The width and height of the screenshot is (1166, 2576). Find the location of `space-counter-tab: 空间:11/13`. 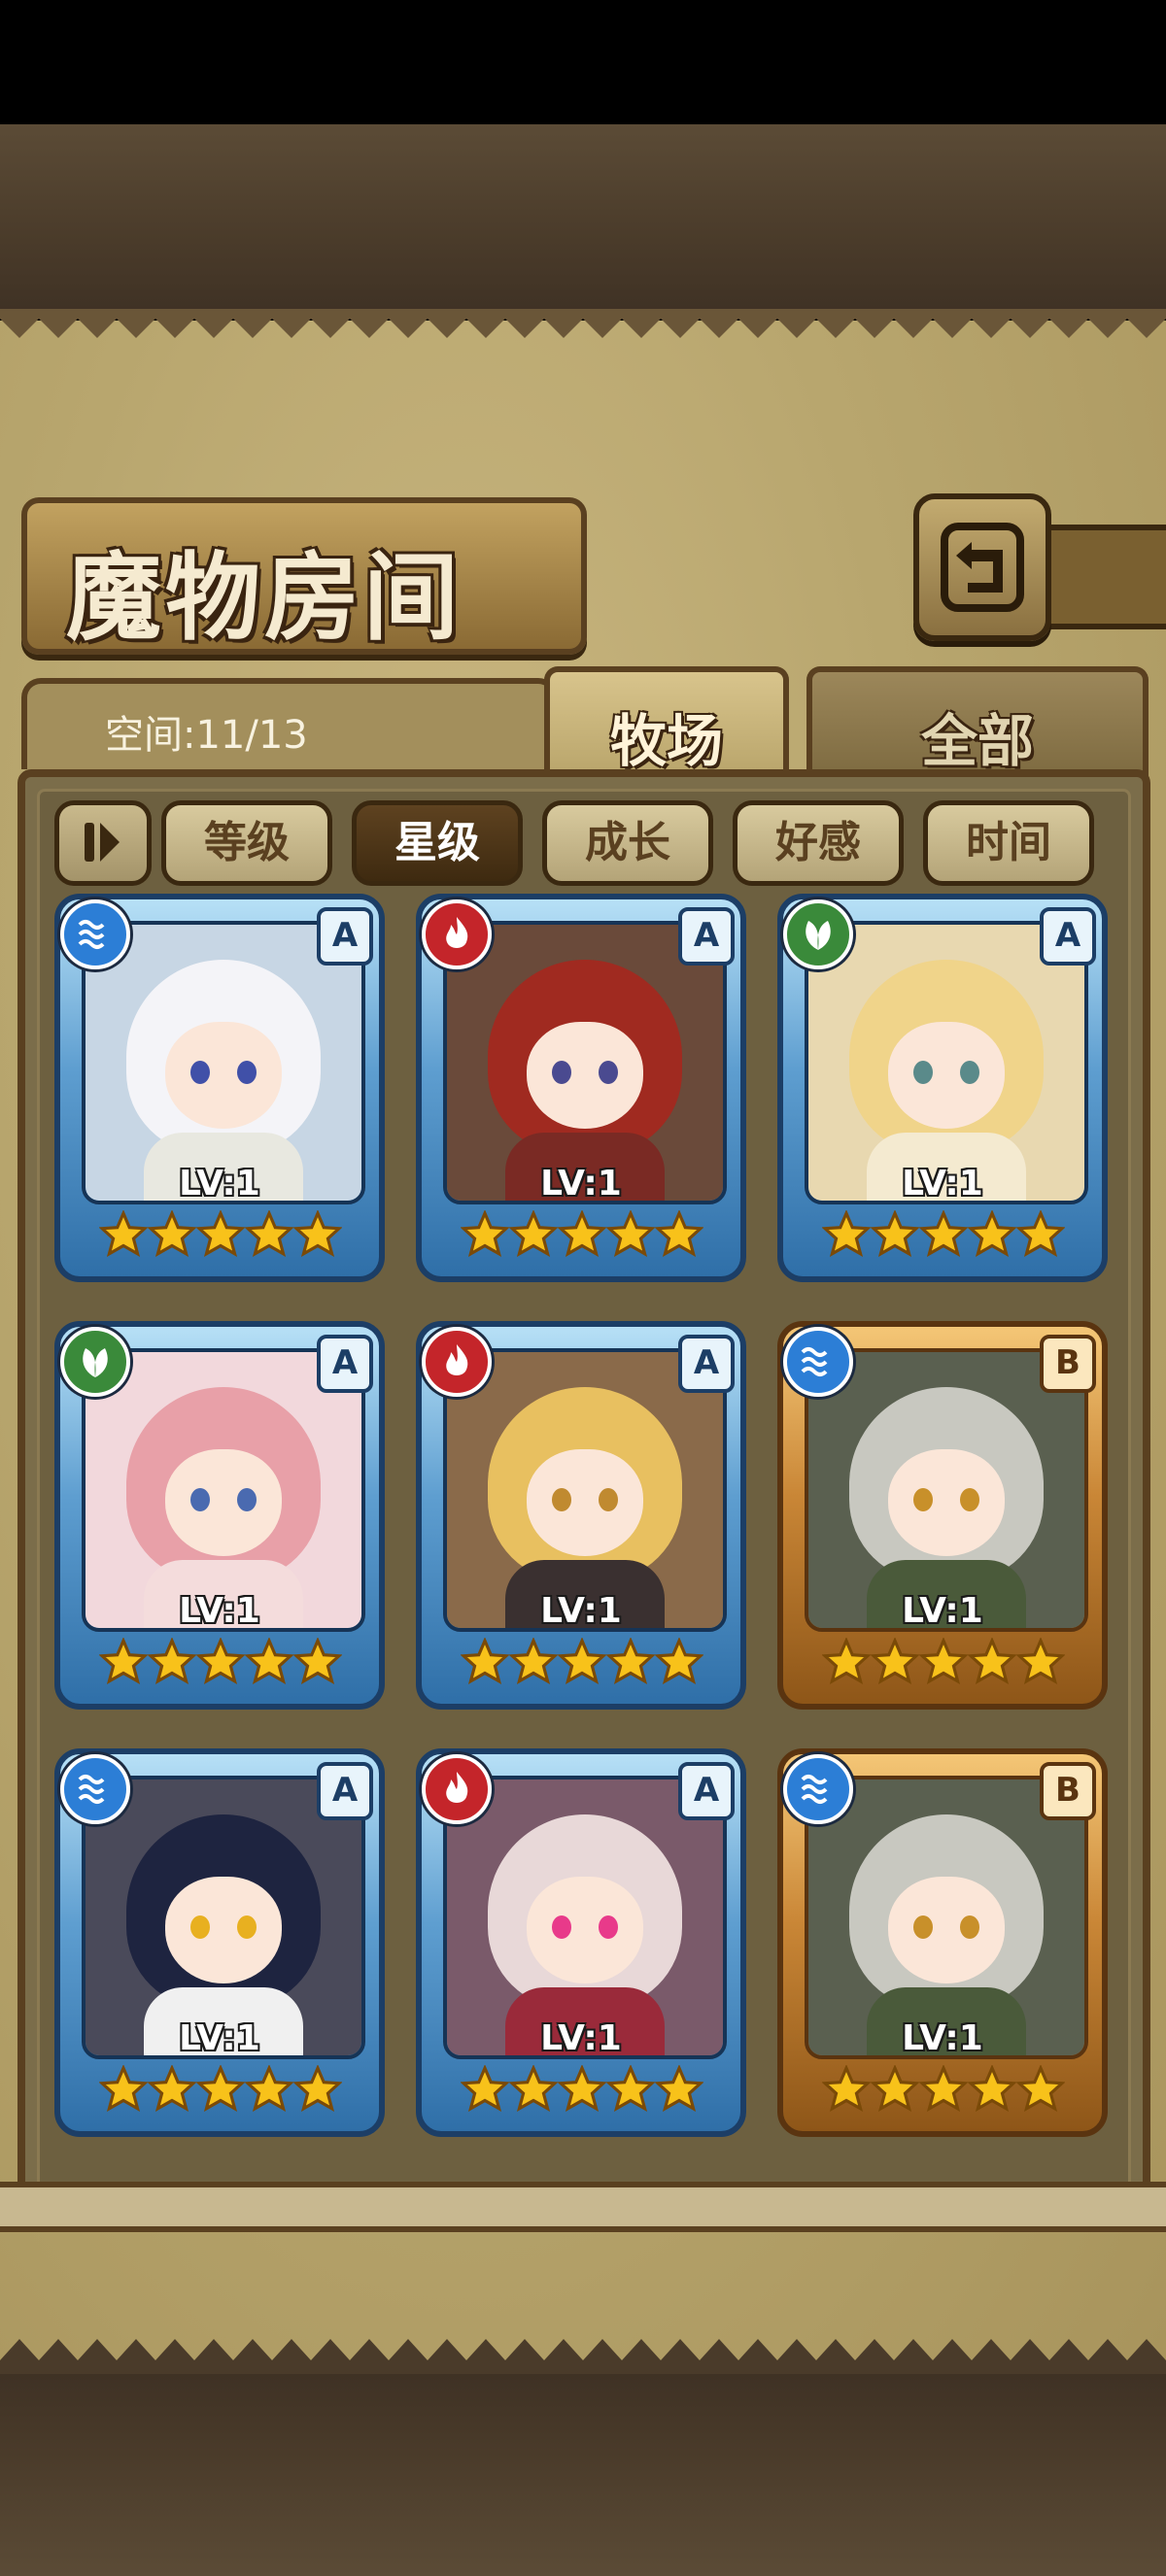

space-counter-tab: 空间:11/13 is located at coordinates (289, 723).